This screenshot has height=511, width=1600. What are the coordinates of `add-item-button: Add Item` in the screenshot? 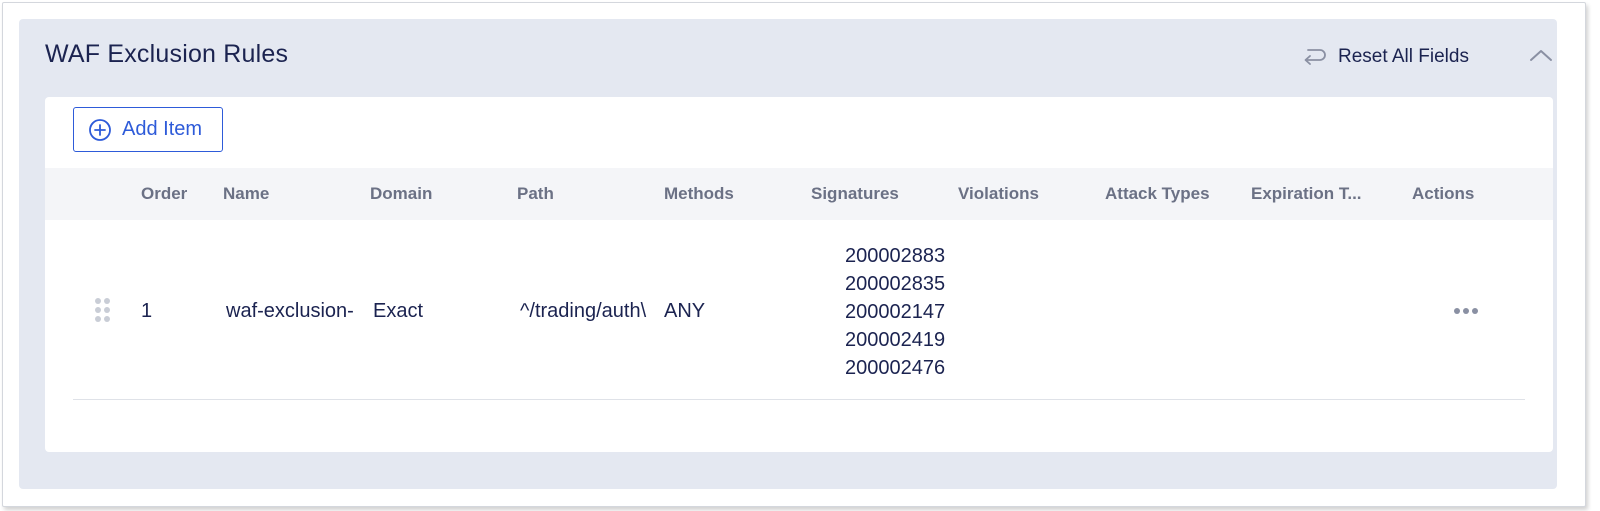 It's located at (148, 129).